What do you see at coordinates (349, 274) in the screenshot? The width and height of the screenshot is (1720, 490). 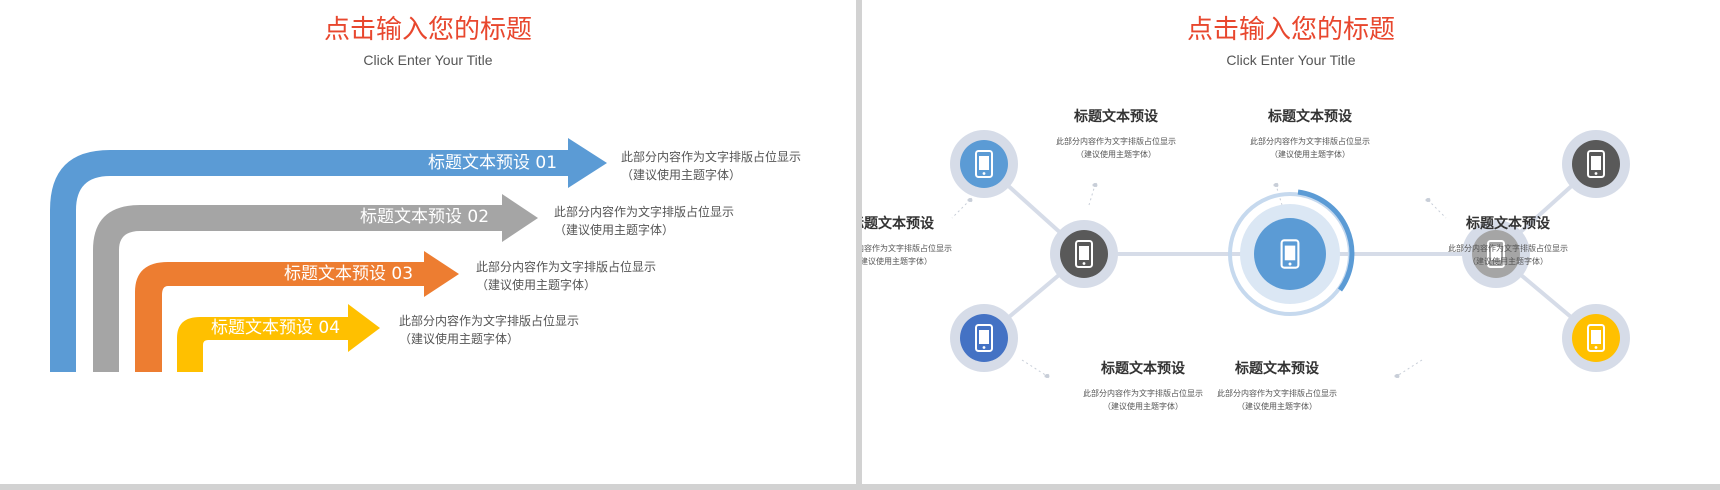 I see `arrow-label-03: 标题文本预设 03` at bounding box center [349, 274].